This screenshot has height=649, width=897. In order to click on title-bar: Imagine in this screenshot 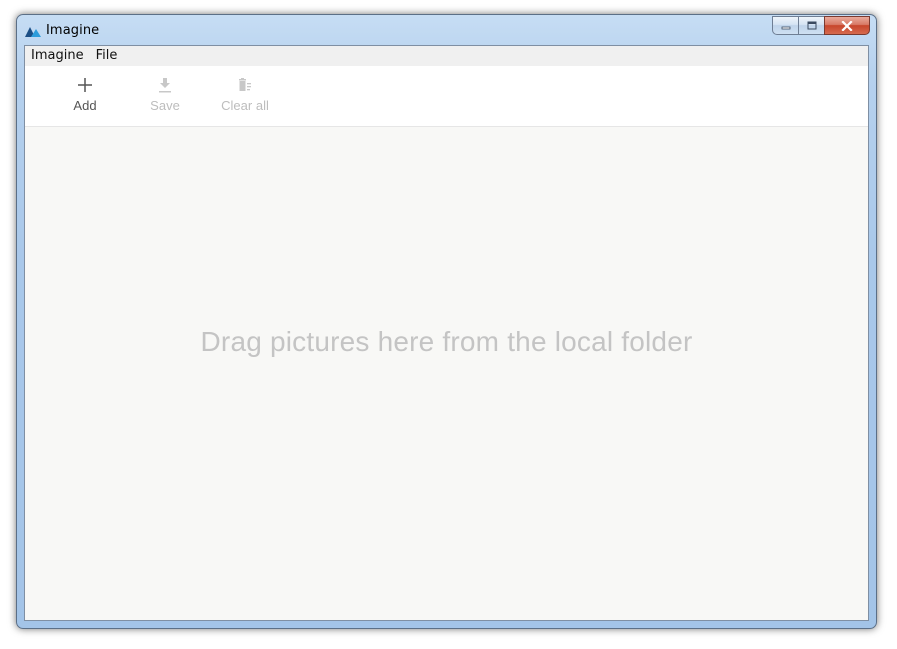, I will do `click(446, 30)`.